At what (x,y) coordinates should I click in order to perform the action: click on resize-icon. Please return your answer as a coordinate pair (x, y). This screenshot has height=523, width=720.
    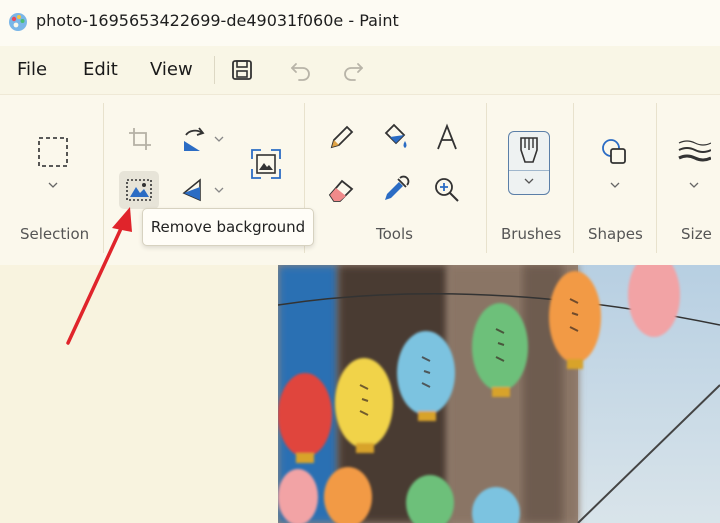
    Looking at the image, I should click on (266, 164).